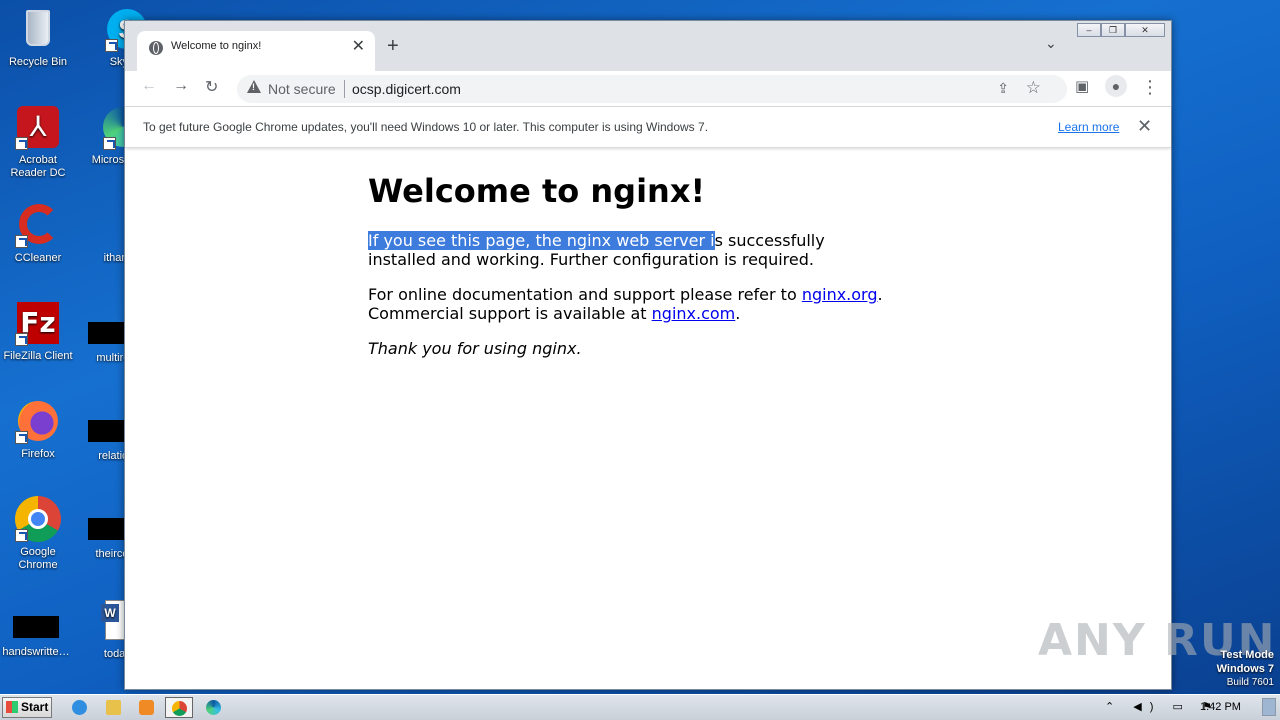 This screenshot has width=1280, height=720. I want to click on ccleaner-icon, so click(38, 225).